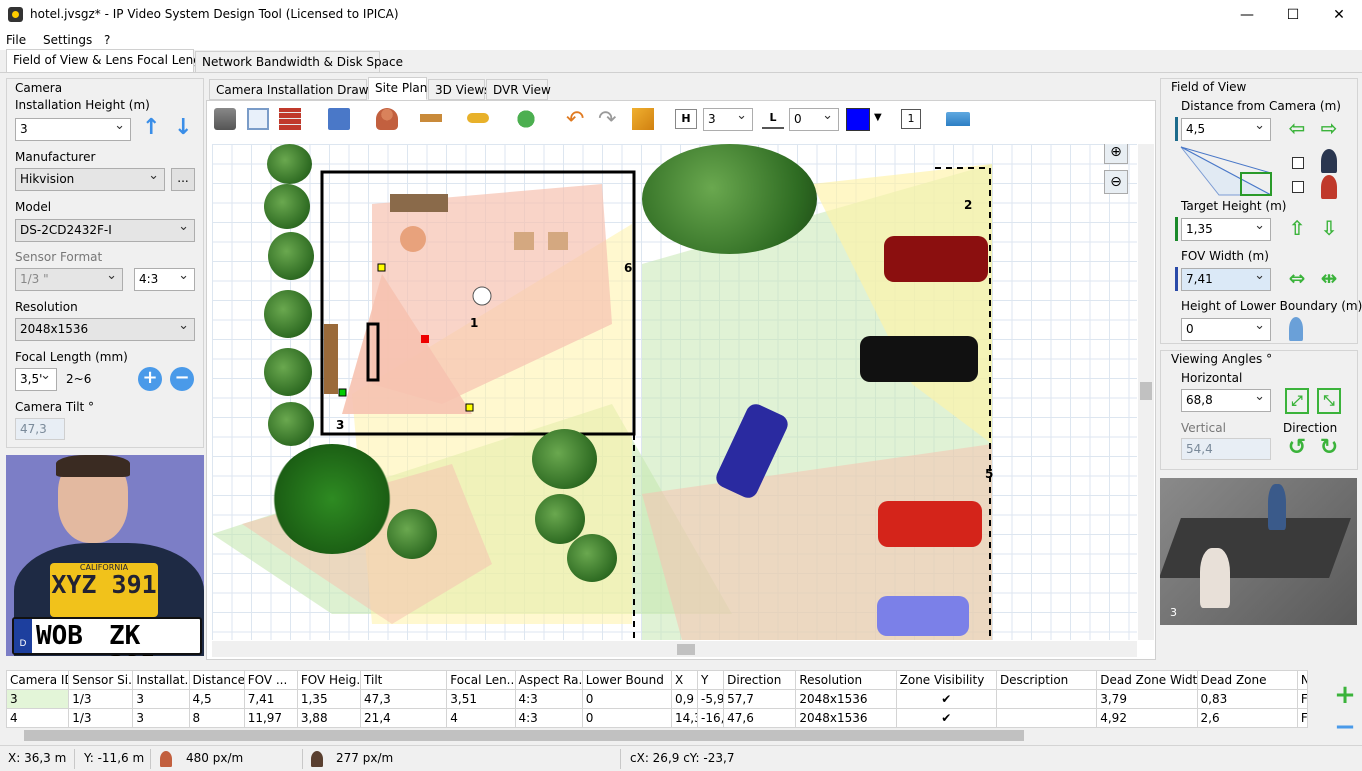 This screenshot has height=771, width=1362. Describe the element at coordinates (858, 119) in the screenshot. I see `color-swatch` at that location.